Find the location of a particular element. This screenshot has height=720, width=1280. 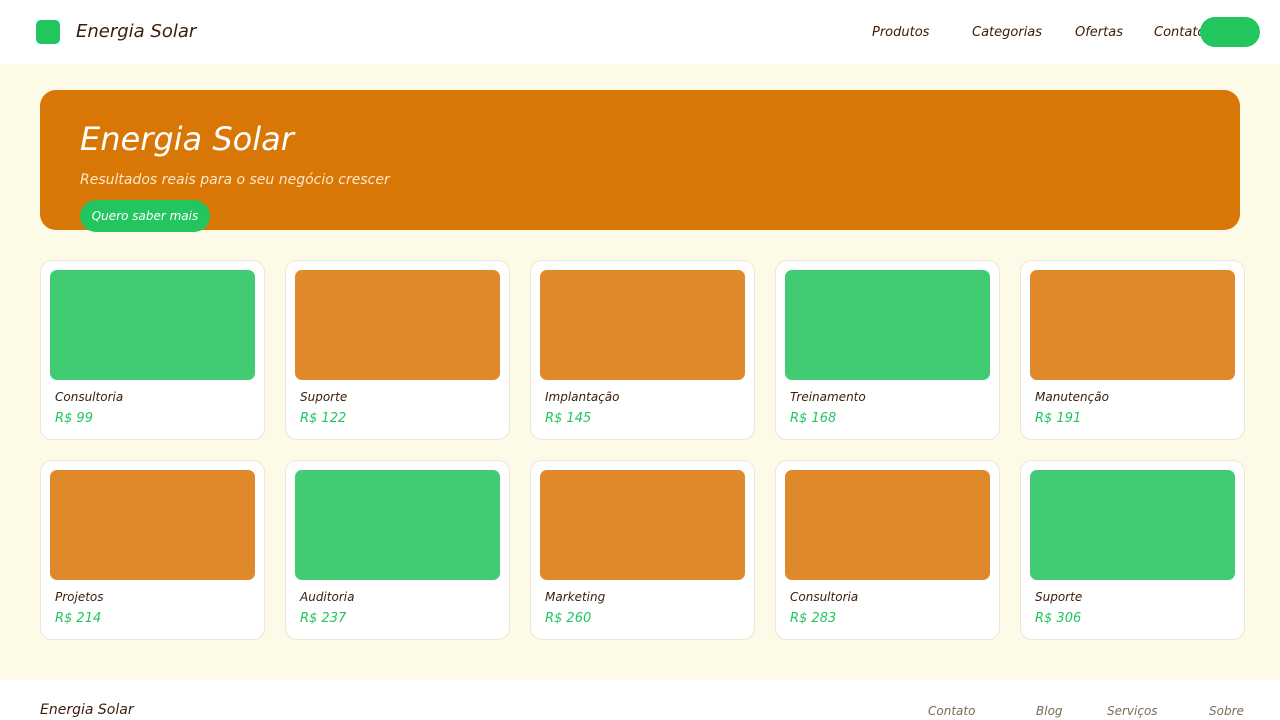

product-card: Consultoria R$ 99 is located at coordinates (152, 350).